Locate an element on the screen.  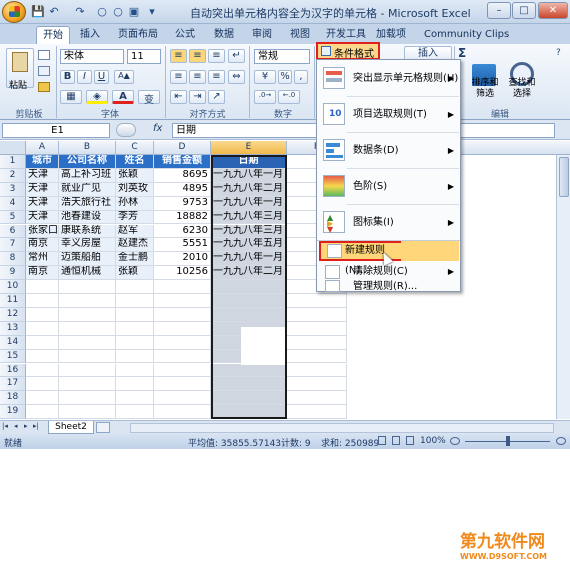
column-header: D is located at coordinates (182, 148).